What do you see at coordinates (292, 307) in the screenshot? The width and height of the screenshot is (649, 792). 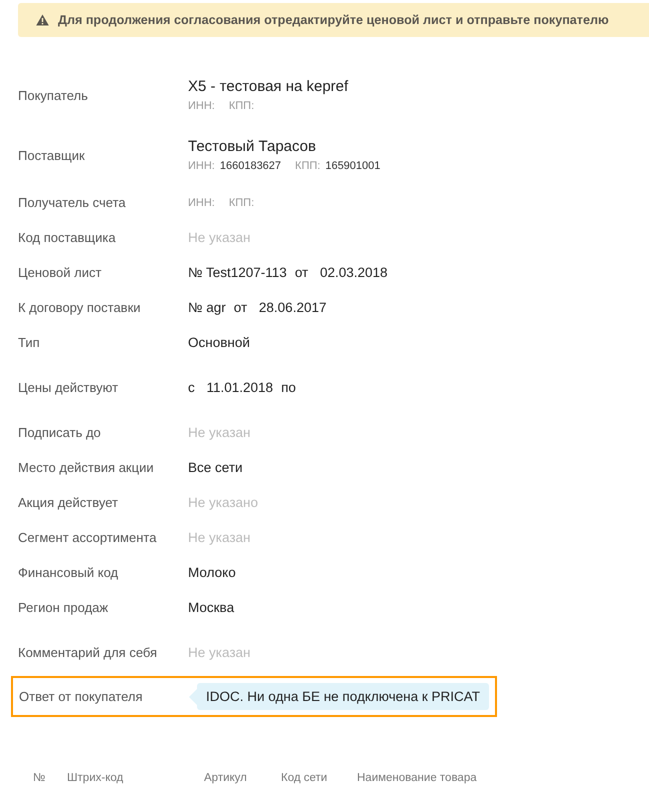 I see `document-date: 28.06.2017` at bounding box center [292, 307].